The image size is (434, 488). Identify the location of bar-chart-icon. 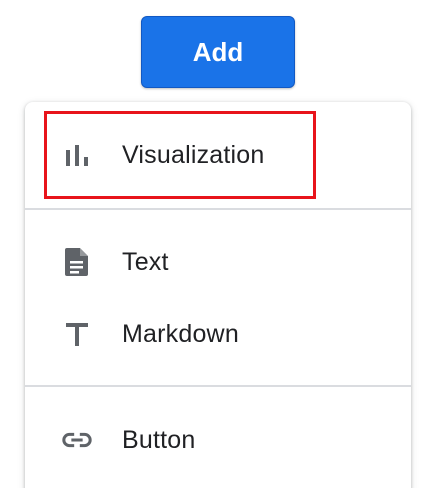
(77, 155).